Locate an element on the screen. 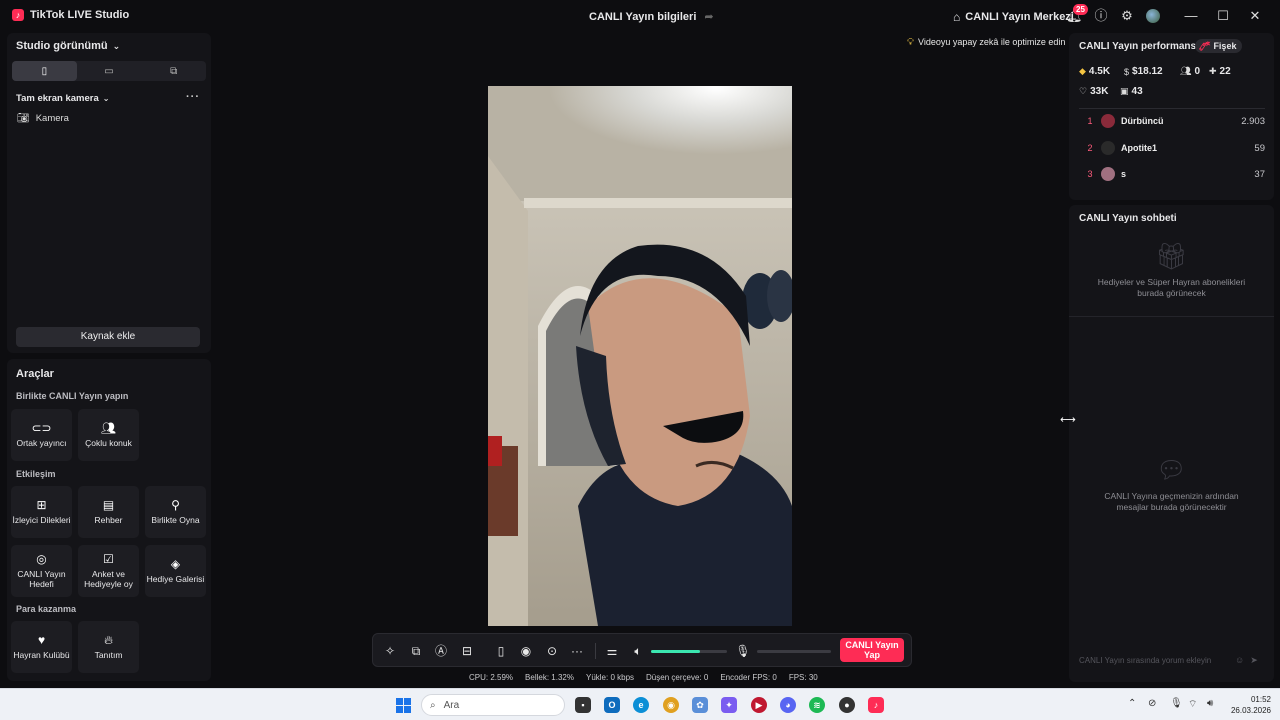 This screenshot has height=720, width=1280. discord-icon: ◕ is located at coordinates (788, 705).